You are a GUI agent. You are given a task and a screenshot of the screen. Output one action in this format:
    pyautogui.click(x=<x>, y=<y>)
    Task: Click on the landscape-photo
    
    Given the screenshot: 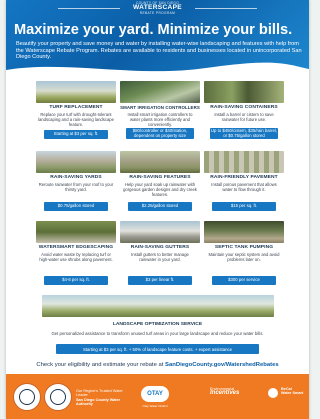 What is the action you would take?
    pyautogui.click(x=158, y=306)
    